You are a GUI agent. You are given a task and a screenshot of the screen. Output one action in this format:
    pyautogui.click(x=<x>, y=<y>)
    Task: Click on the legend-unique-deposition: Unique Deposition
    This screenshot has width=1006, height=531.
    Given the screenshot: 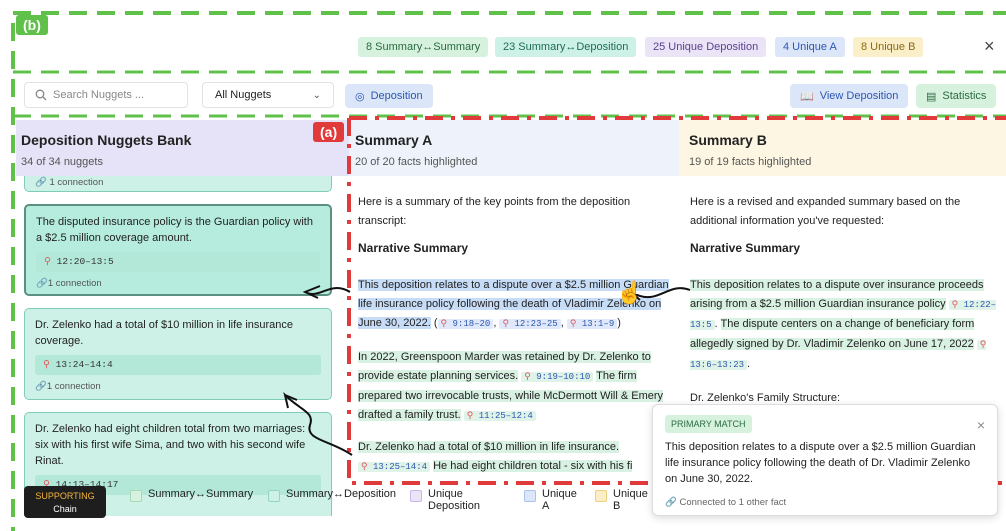 What is the action you would take?
    pyautogui.click(x=447, y=500)
    